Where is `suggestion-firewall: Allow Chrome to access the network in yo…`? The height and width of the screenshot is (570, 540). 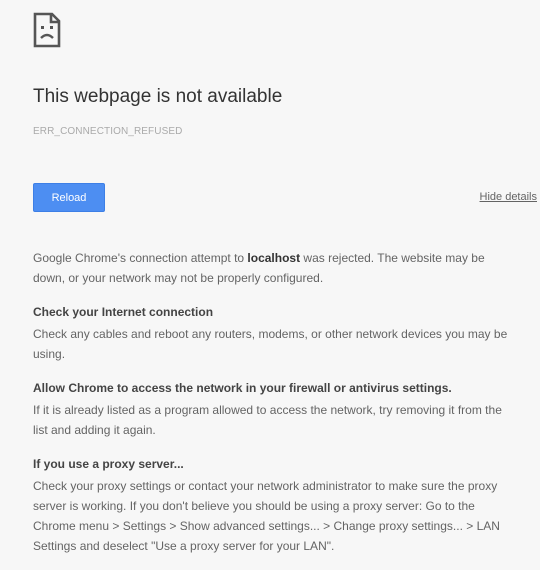
suggestion-firewall: Allow Chrome to access the network in yo… is located at coordinates (275, 409).